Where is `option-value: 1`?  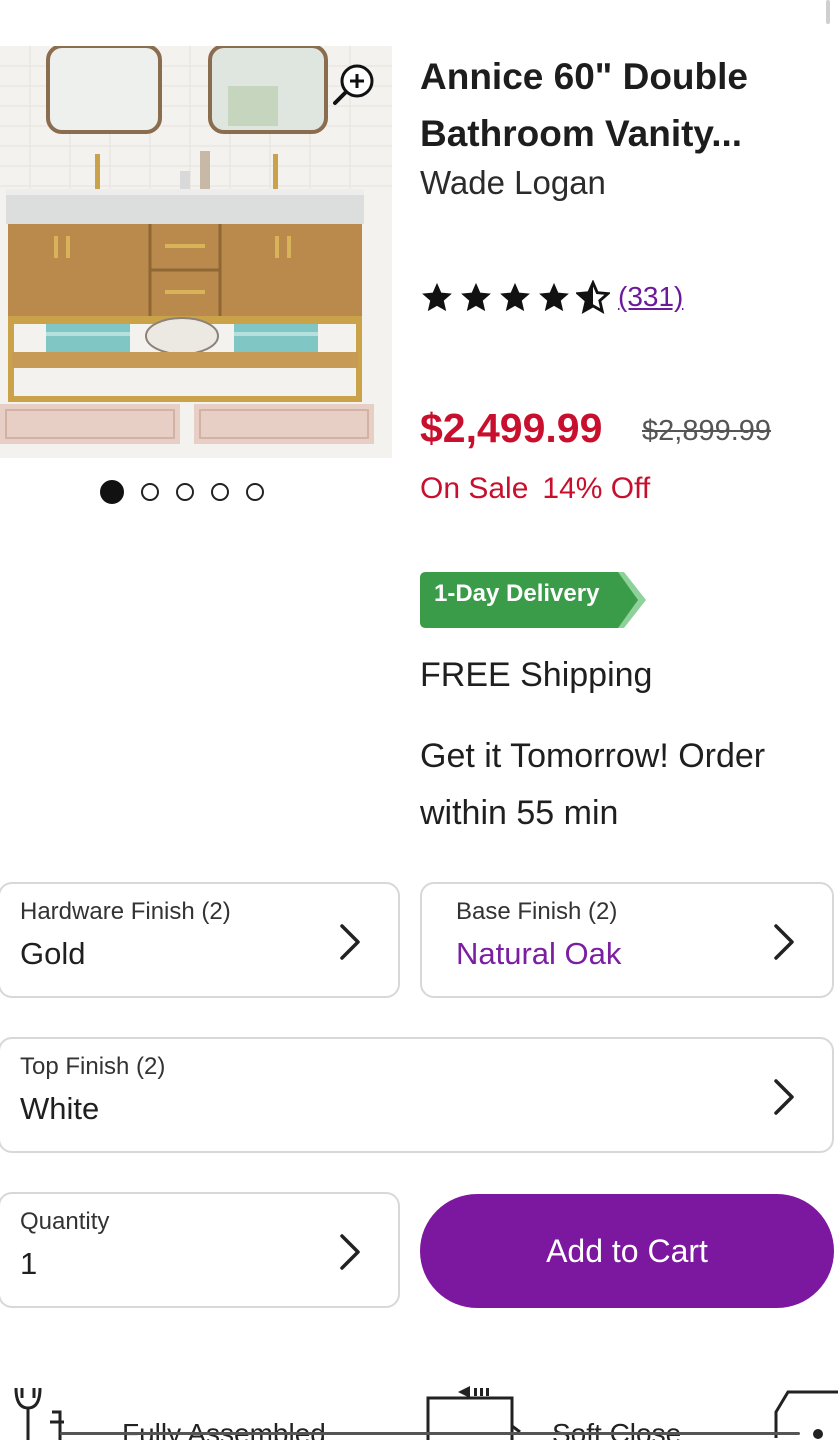
option-value: 1 is located at coordinates (29, 1263).